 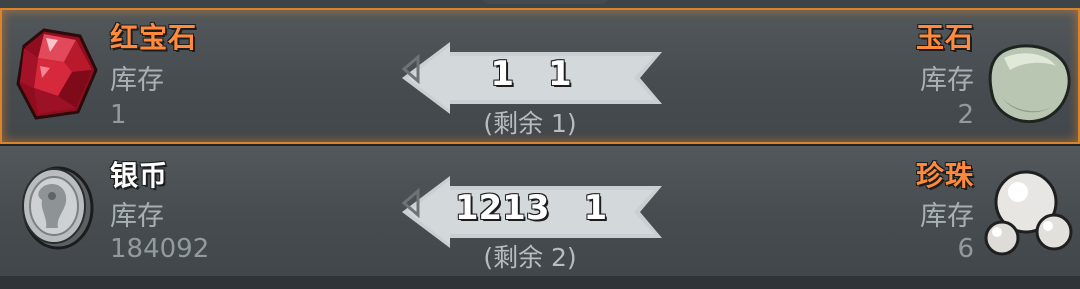 What do you see at coordinates (139, 175) in the screenshot?
I see `give-item-name: 银币` at bounding box center [139, 175].